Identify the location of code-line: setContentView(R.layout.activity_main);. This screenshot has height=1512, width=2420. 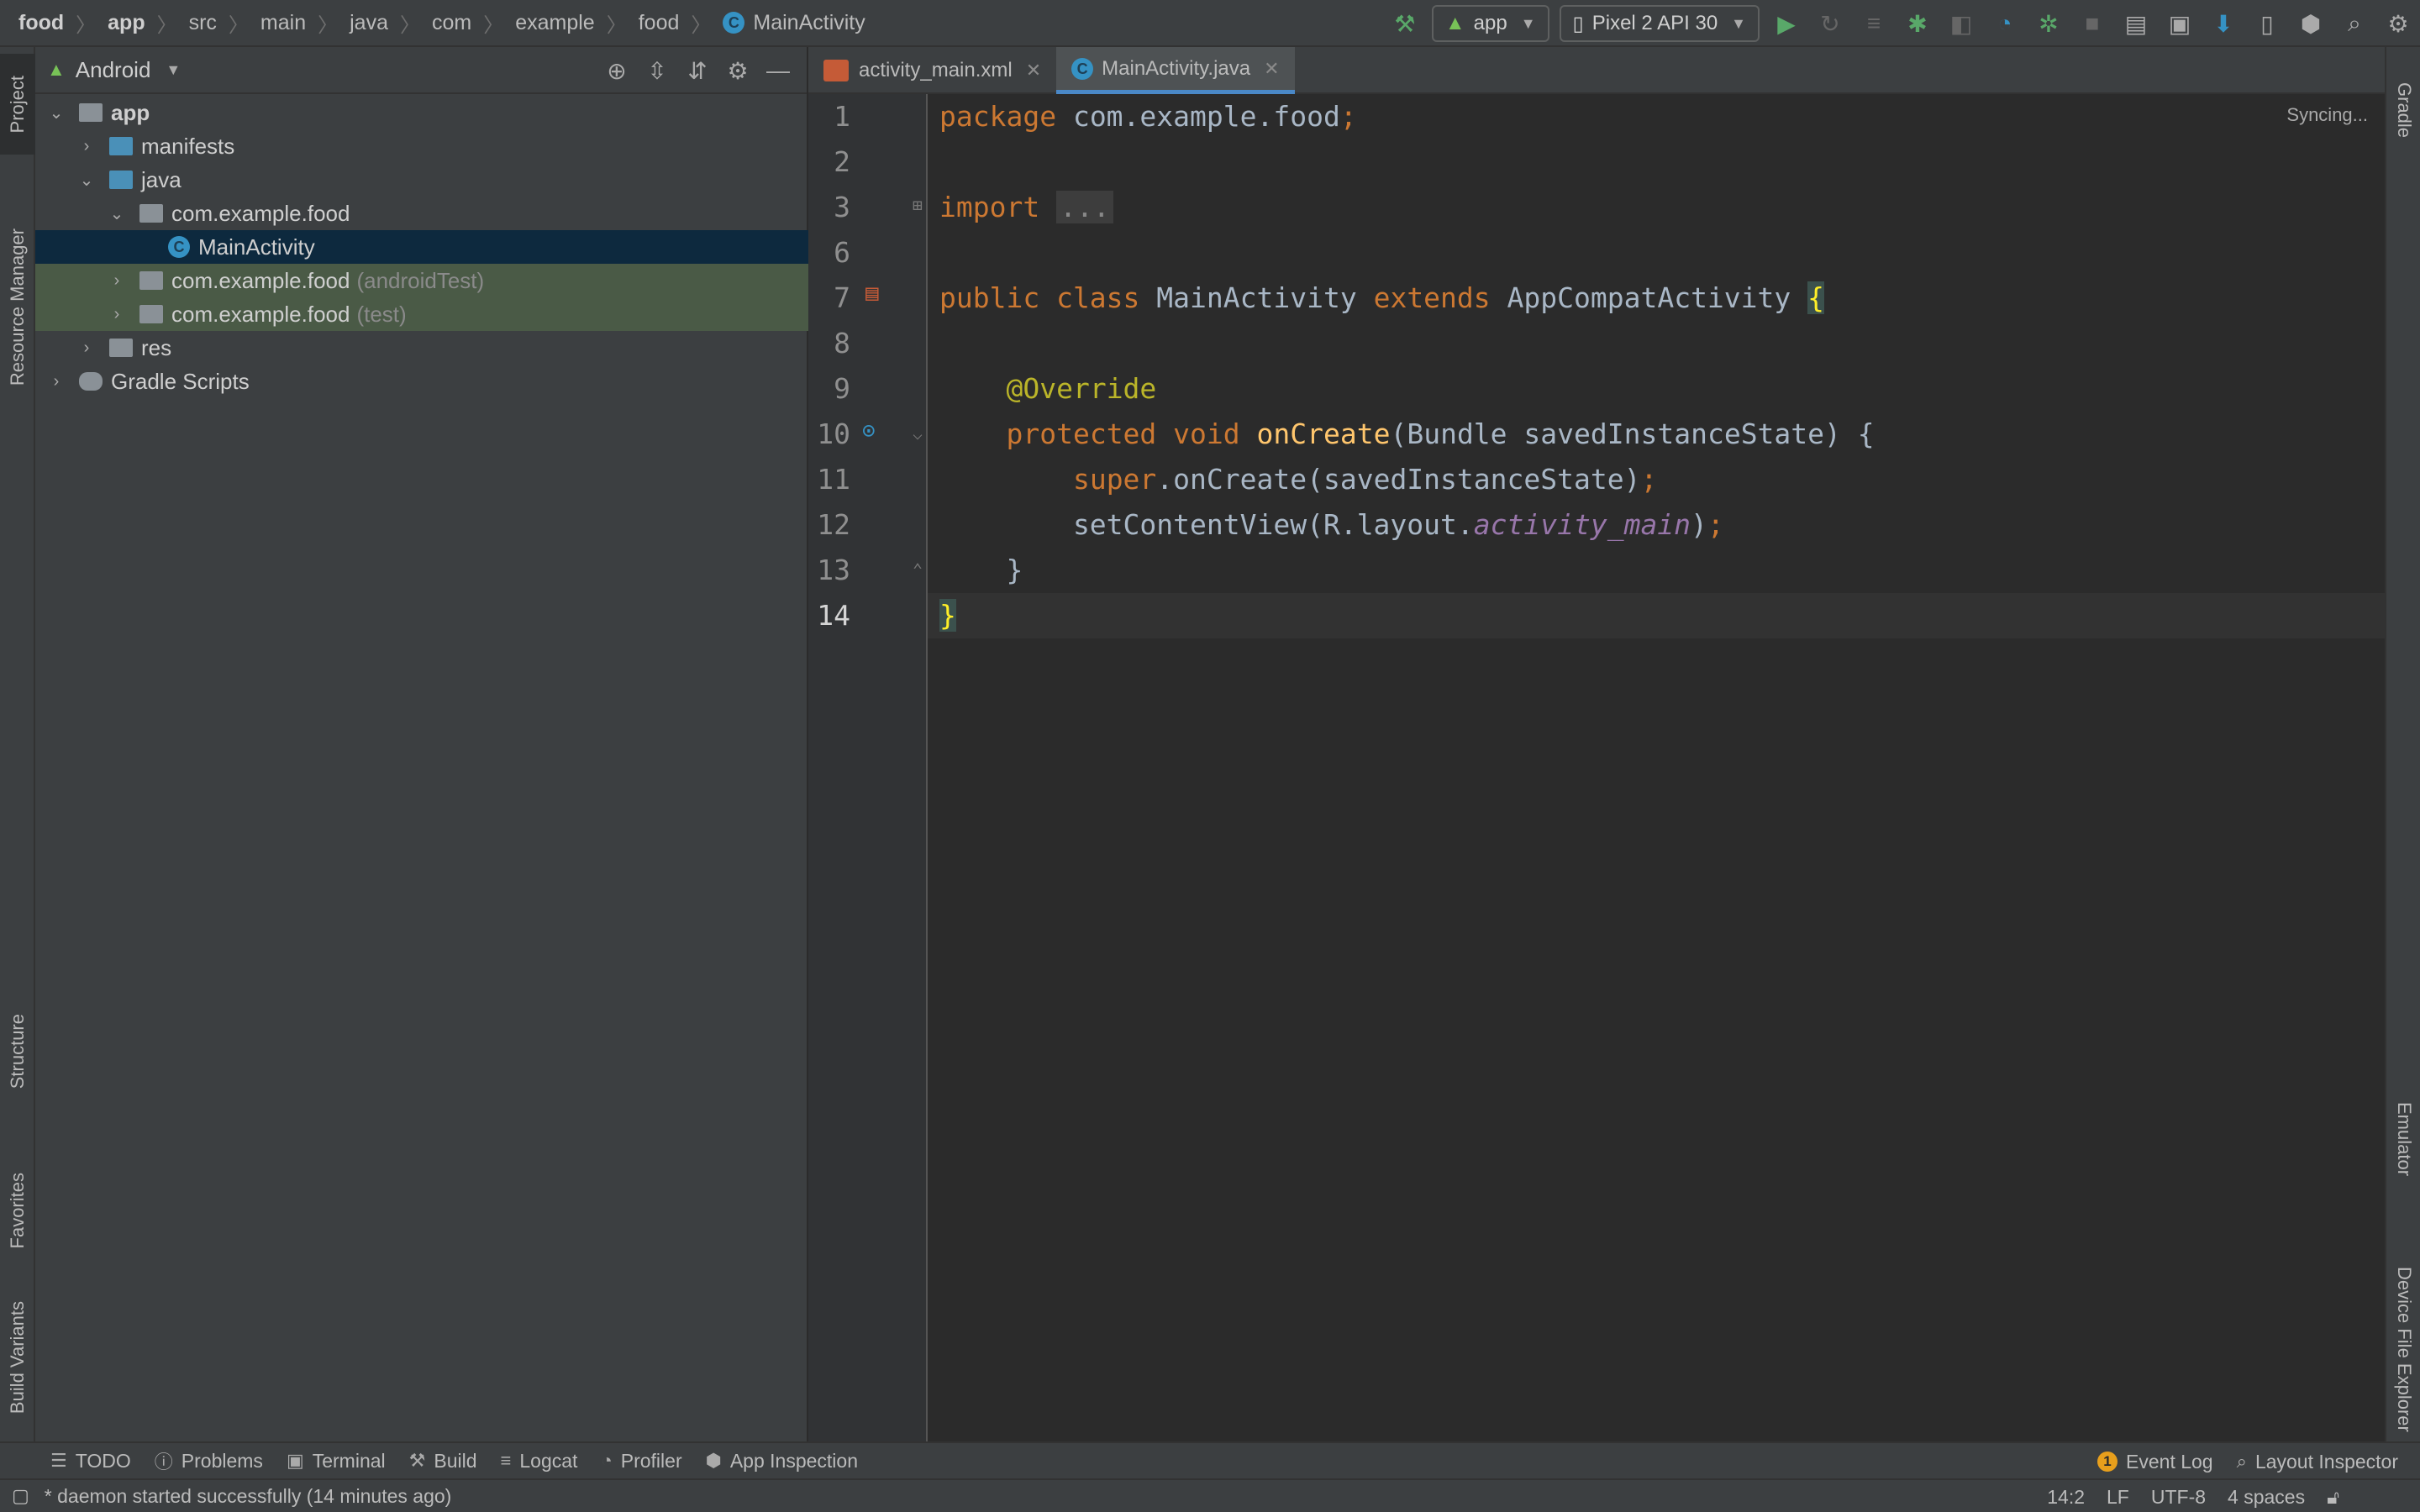
(1331, 525).